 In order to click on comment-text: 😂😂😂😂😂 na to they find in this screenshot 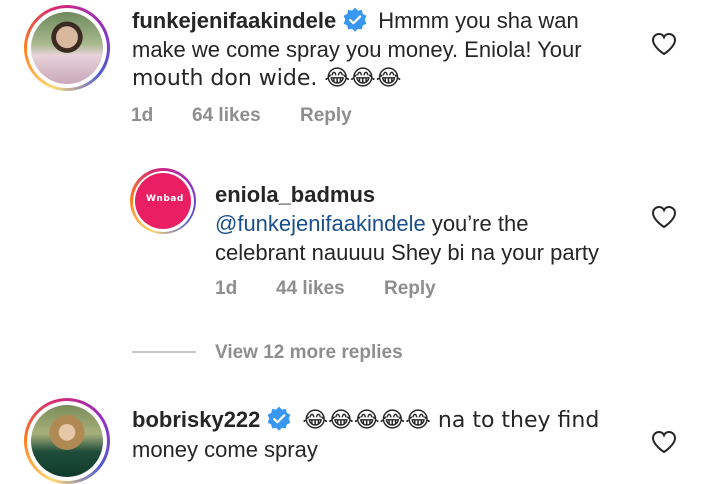, I will do `click(451, 420)`.